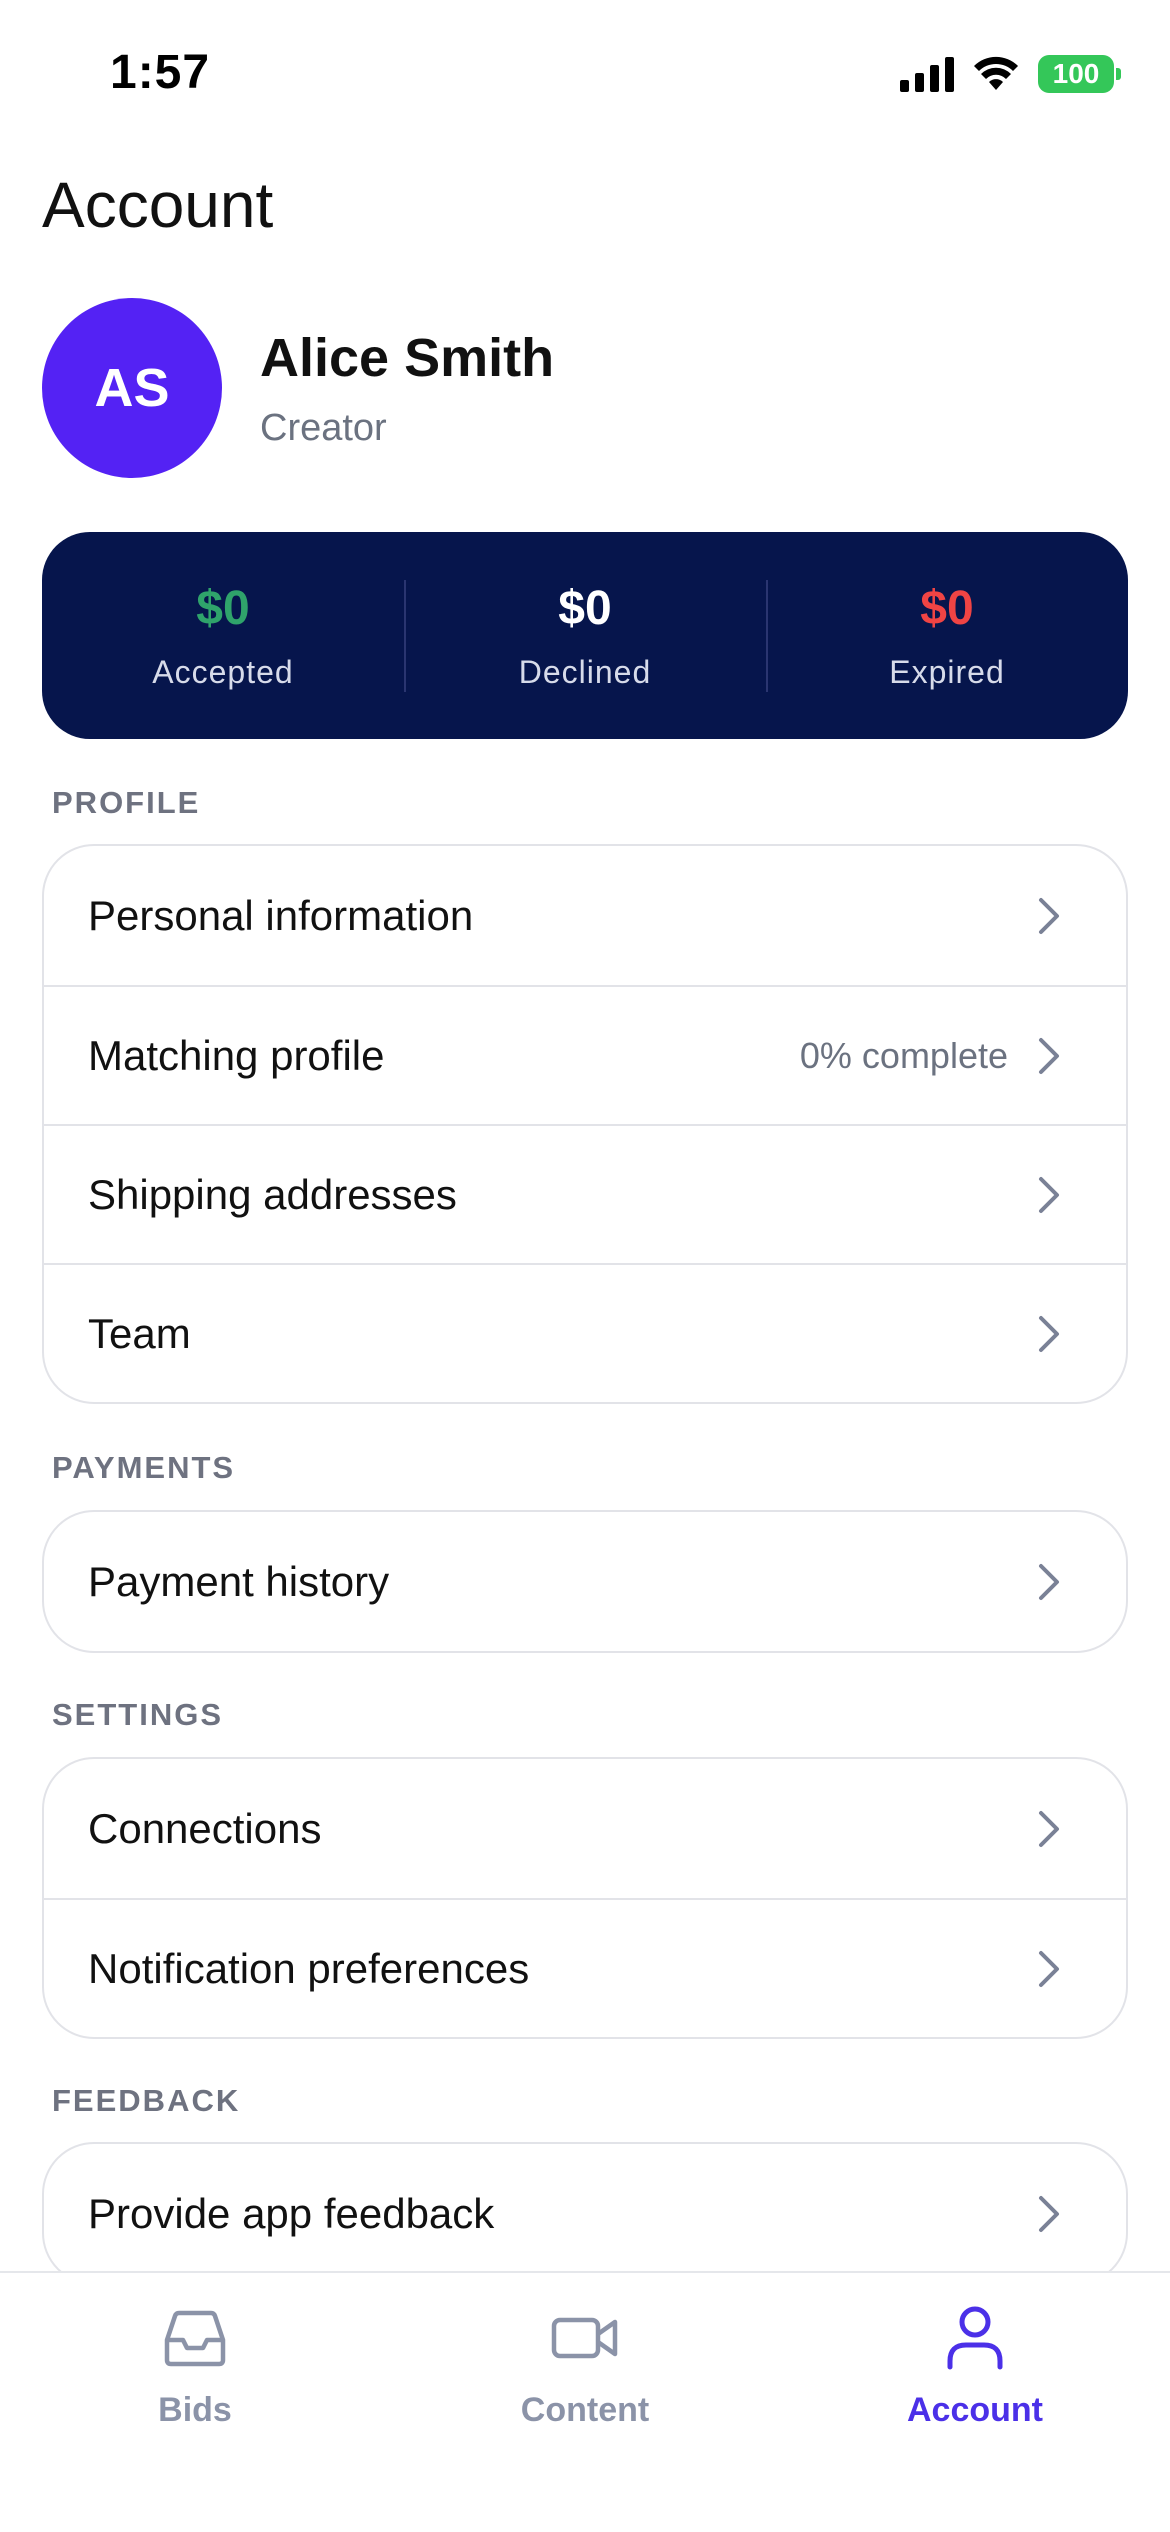 The width and height of the screenshot is (1170, 2532). What do you see at coordinates (975, 2410) in the screenshot?
I see `tab-label: Account` at bounding box center [975, 2410].